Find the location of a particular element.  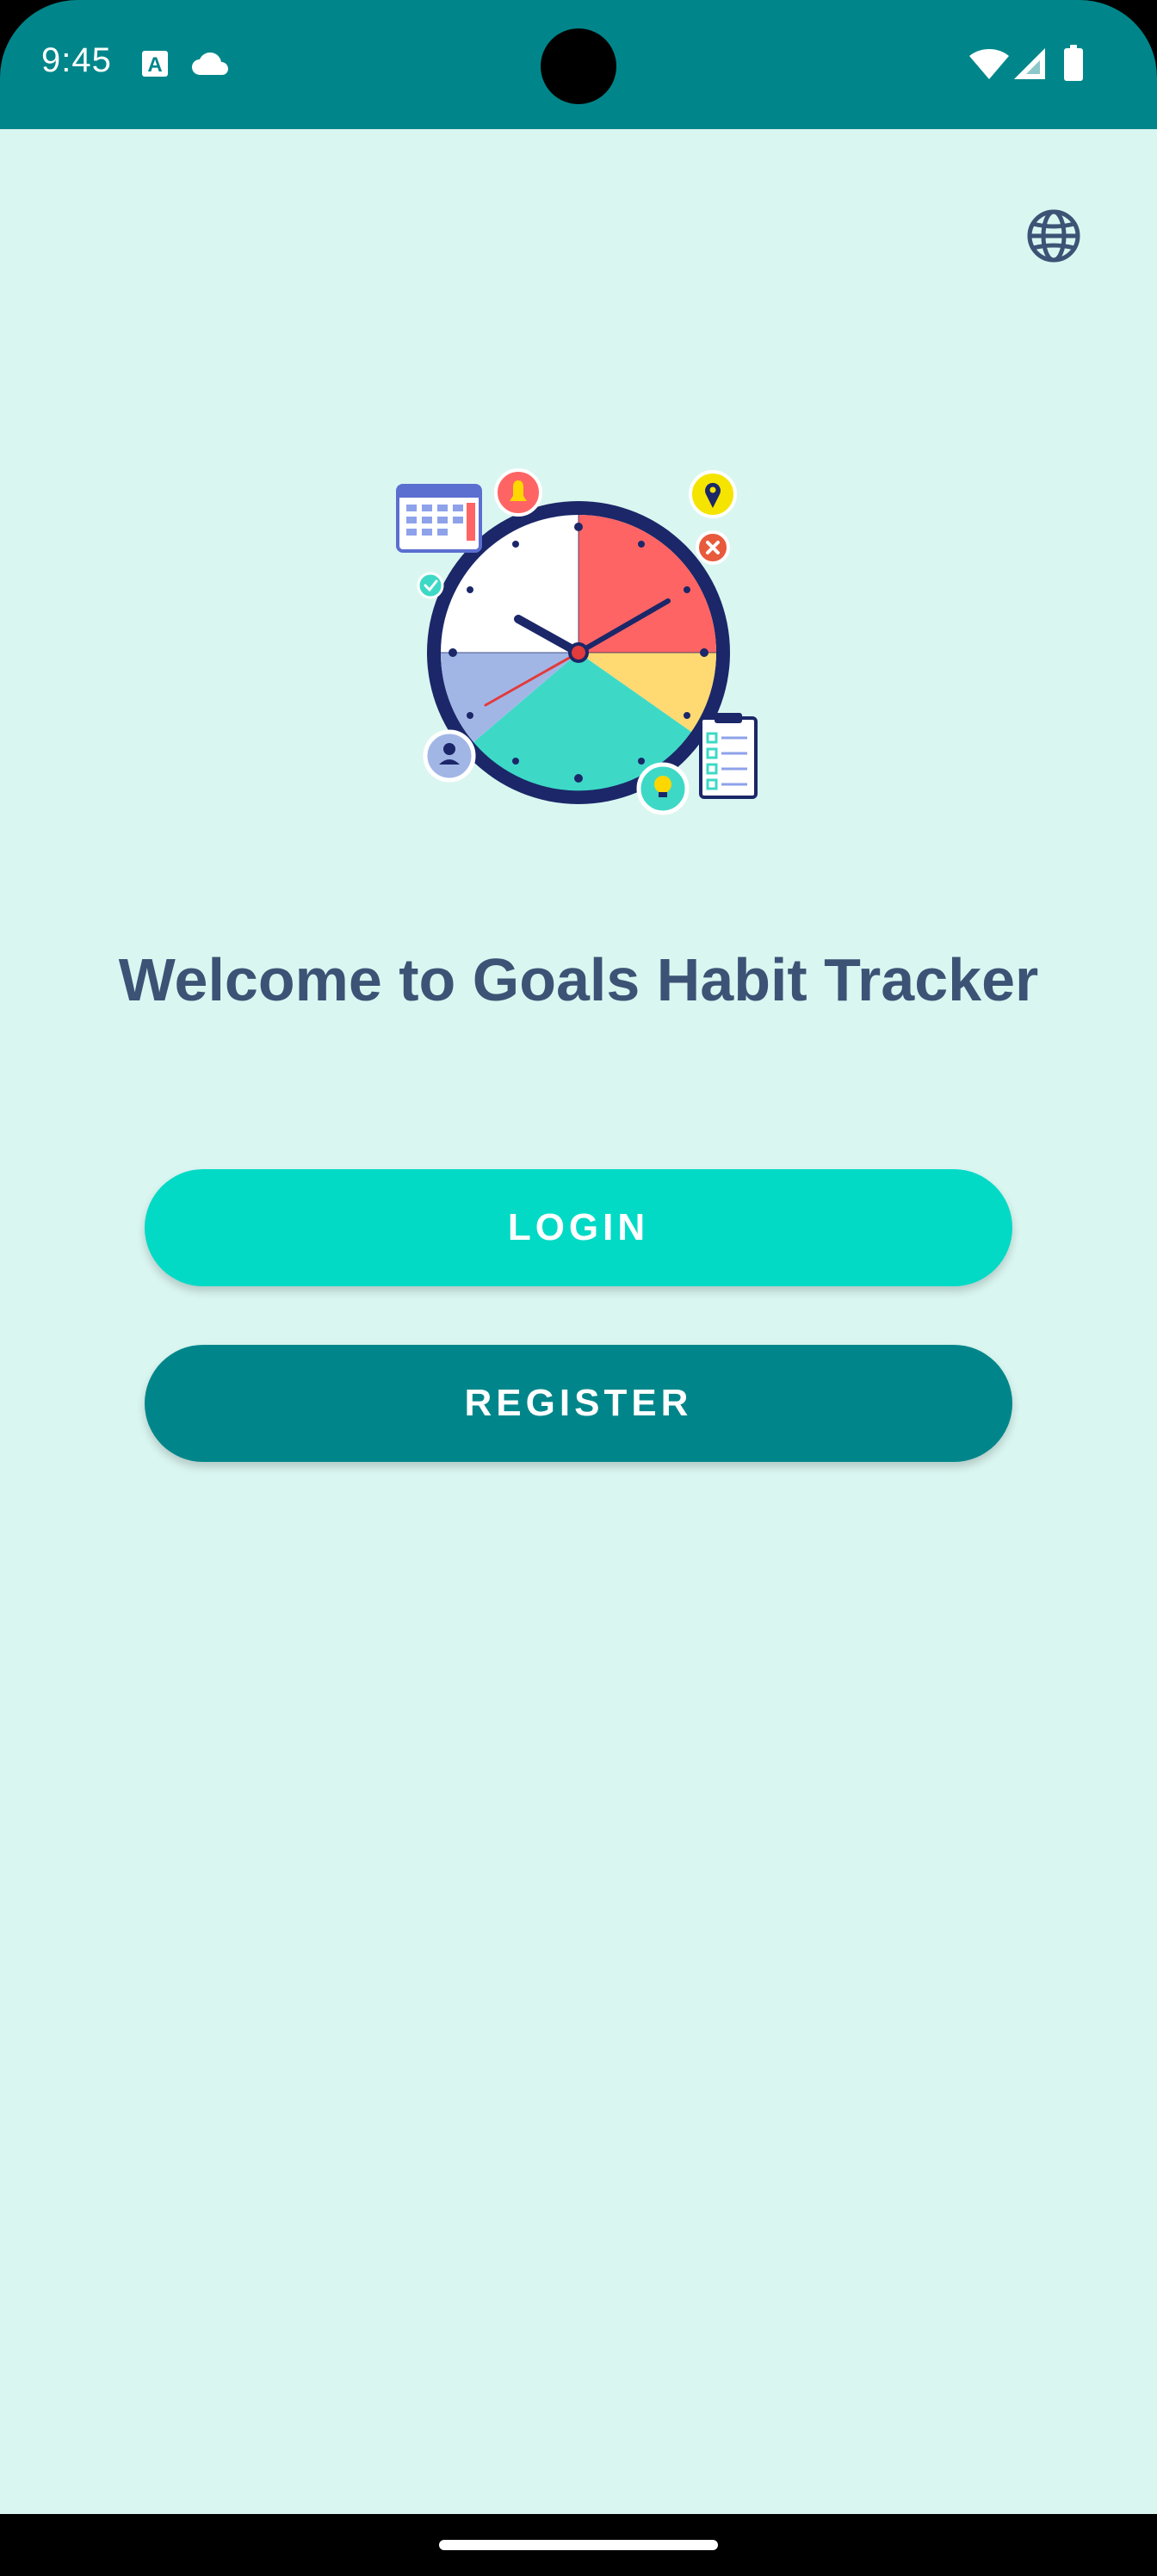

text-notification-icon: A is located at coordinates (155, 66).